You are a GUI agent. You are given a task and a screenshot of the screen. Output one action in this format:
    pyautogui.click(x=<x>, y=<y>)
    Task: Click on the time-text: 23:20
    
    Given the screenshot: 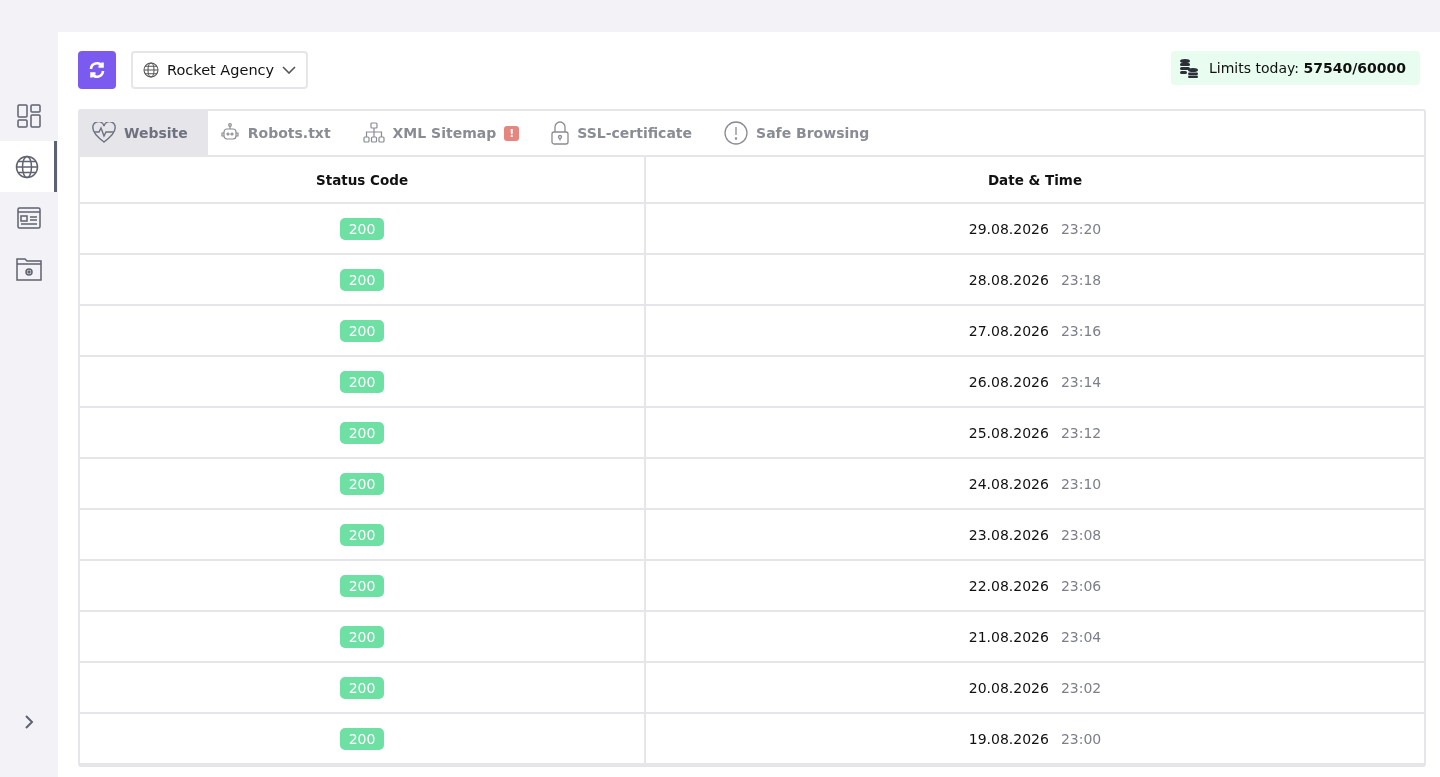 What is the action you would take?
    pyautogui.click(x=1081, y=229)
    